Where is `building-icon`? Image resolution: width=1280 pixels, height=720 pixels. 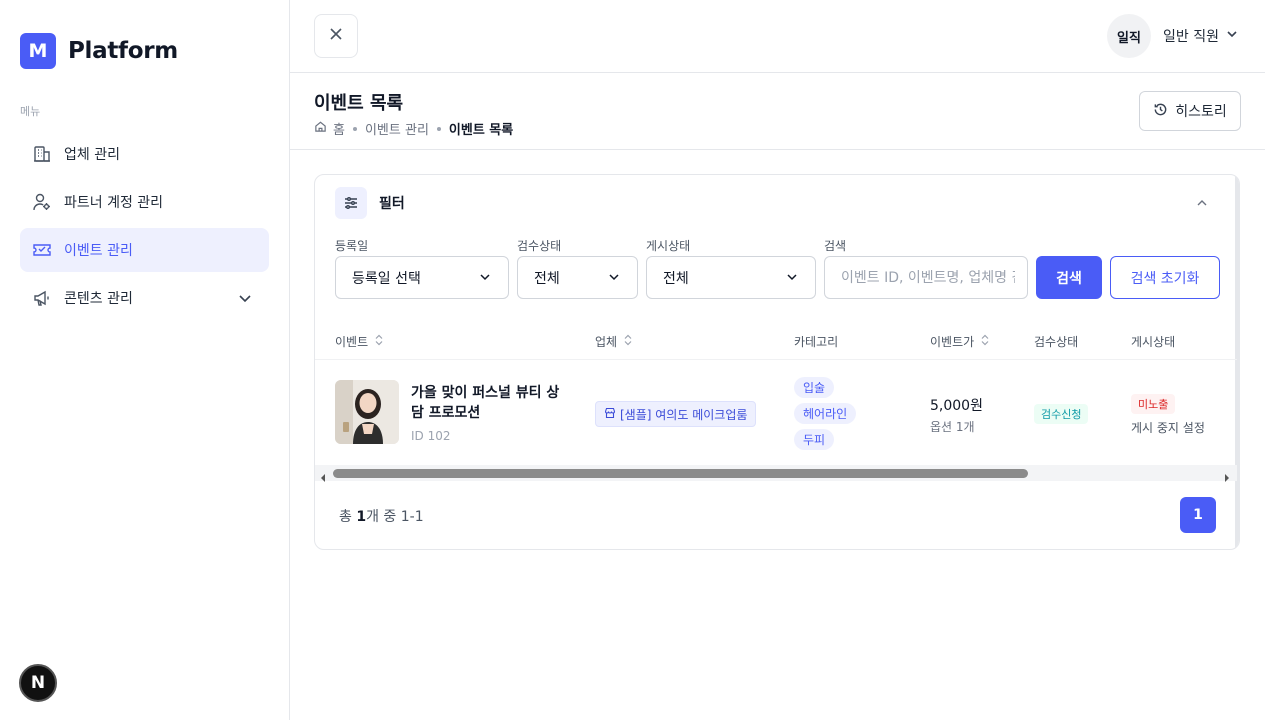 building-icon is located at coordinates (42, 154).